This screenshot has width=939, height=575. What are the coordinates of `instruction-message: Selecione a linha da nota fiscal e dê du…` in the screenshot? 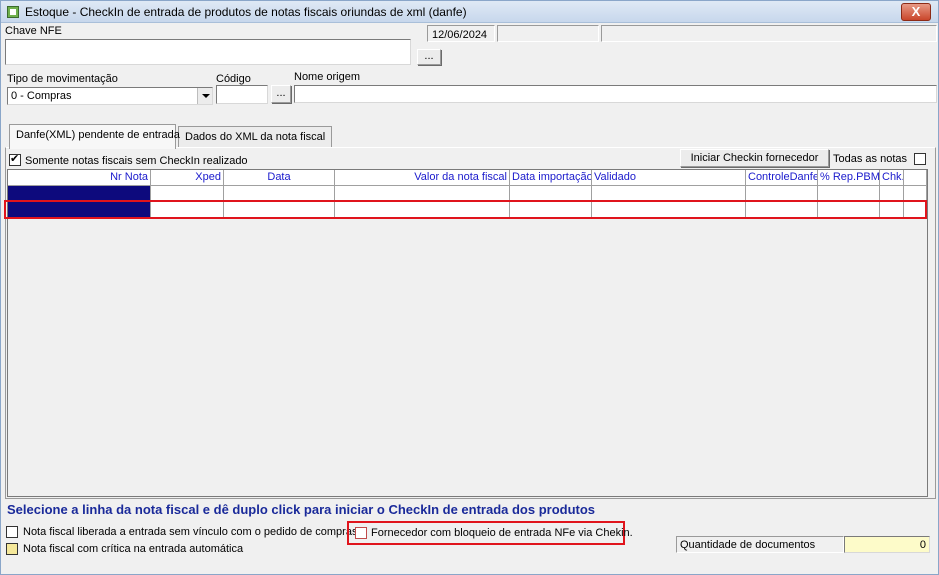 It's located at (301, 509).